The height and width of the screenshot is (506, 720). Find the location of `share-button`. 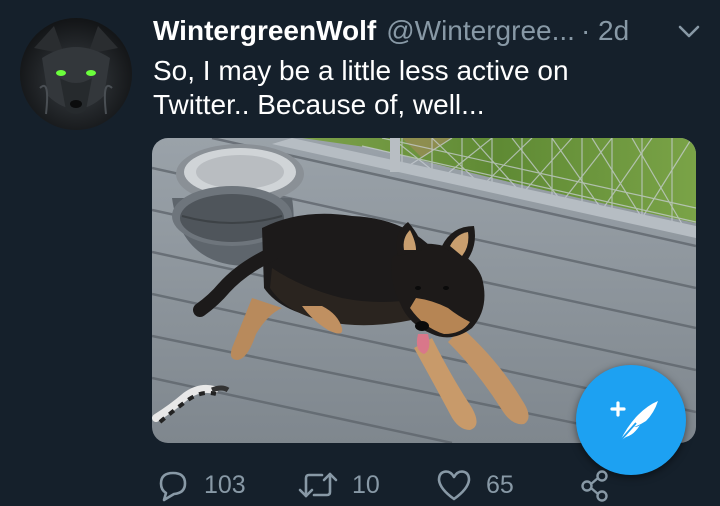

share-button is located at coordinates (595, 485).